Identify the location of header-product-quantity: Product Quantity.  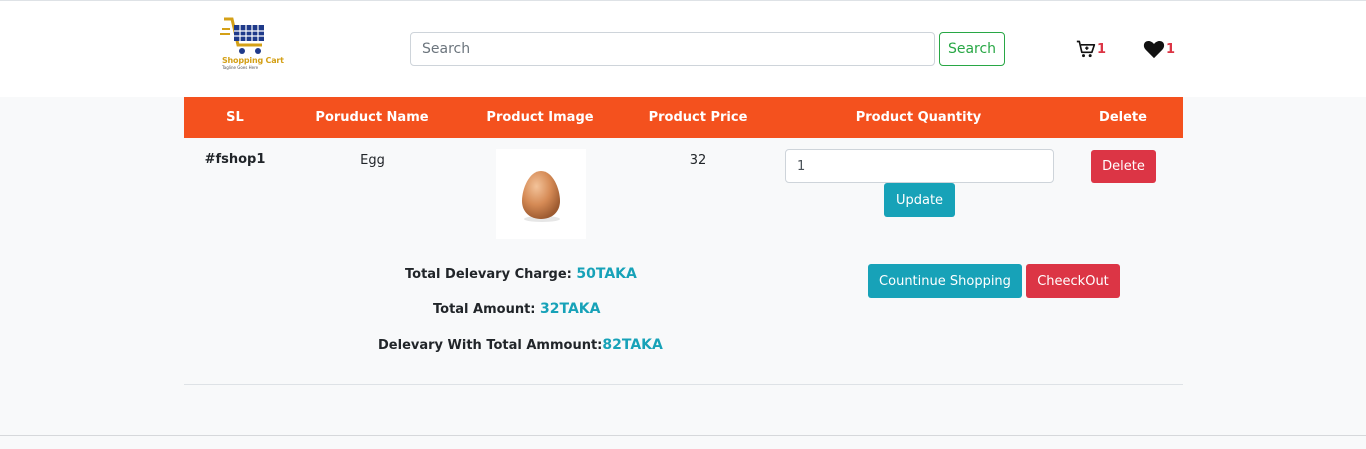
(918, 117).